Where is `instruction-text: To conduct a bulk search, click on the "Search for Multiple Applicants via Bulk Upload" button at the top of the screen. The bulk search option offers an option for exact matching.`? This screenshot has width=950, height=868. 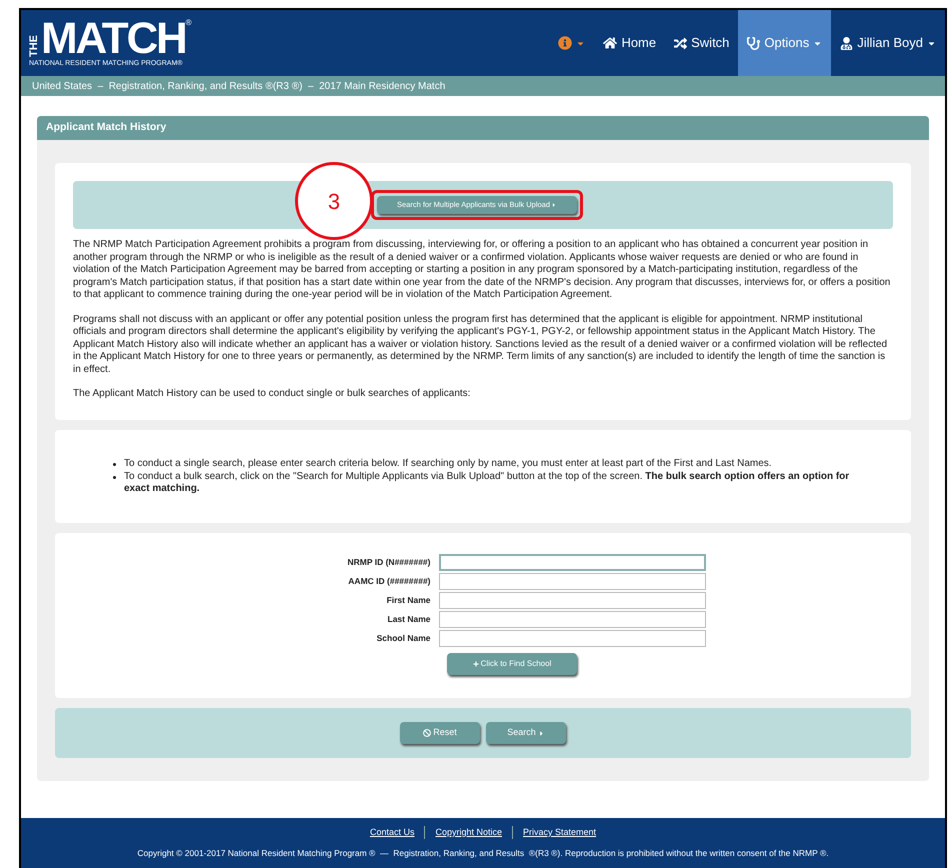
instruction-text: To conduct a bulk search, click on the "Search for Multiple Applicants via Bulk Upload" button at the top of the screen. The bulk search option offers an option for exact matching. is located at coordinates (487, 483).